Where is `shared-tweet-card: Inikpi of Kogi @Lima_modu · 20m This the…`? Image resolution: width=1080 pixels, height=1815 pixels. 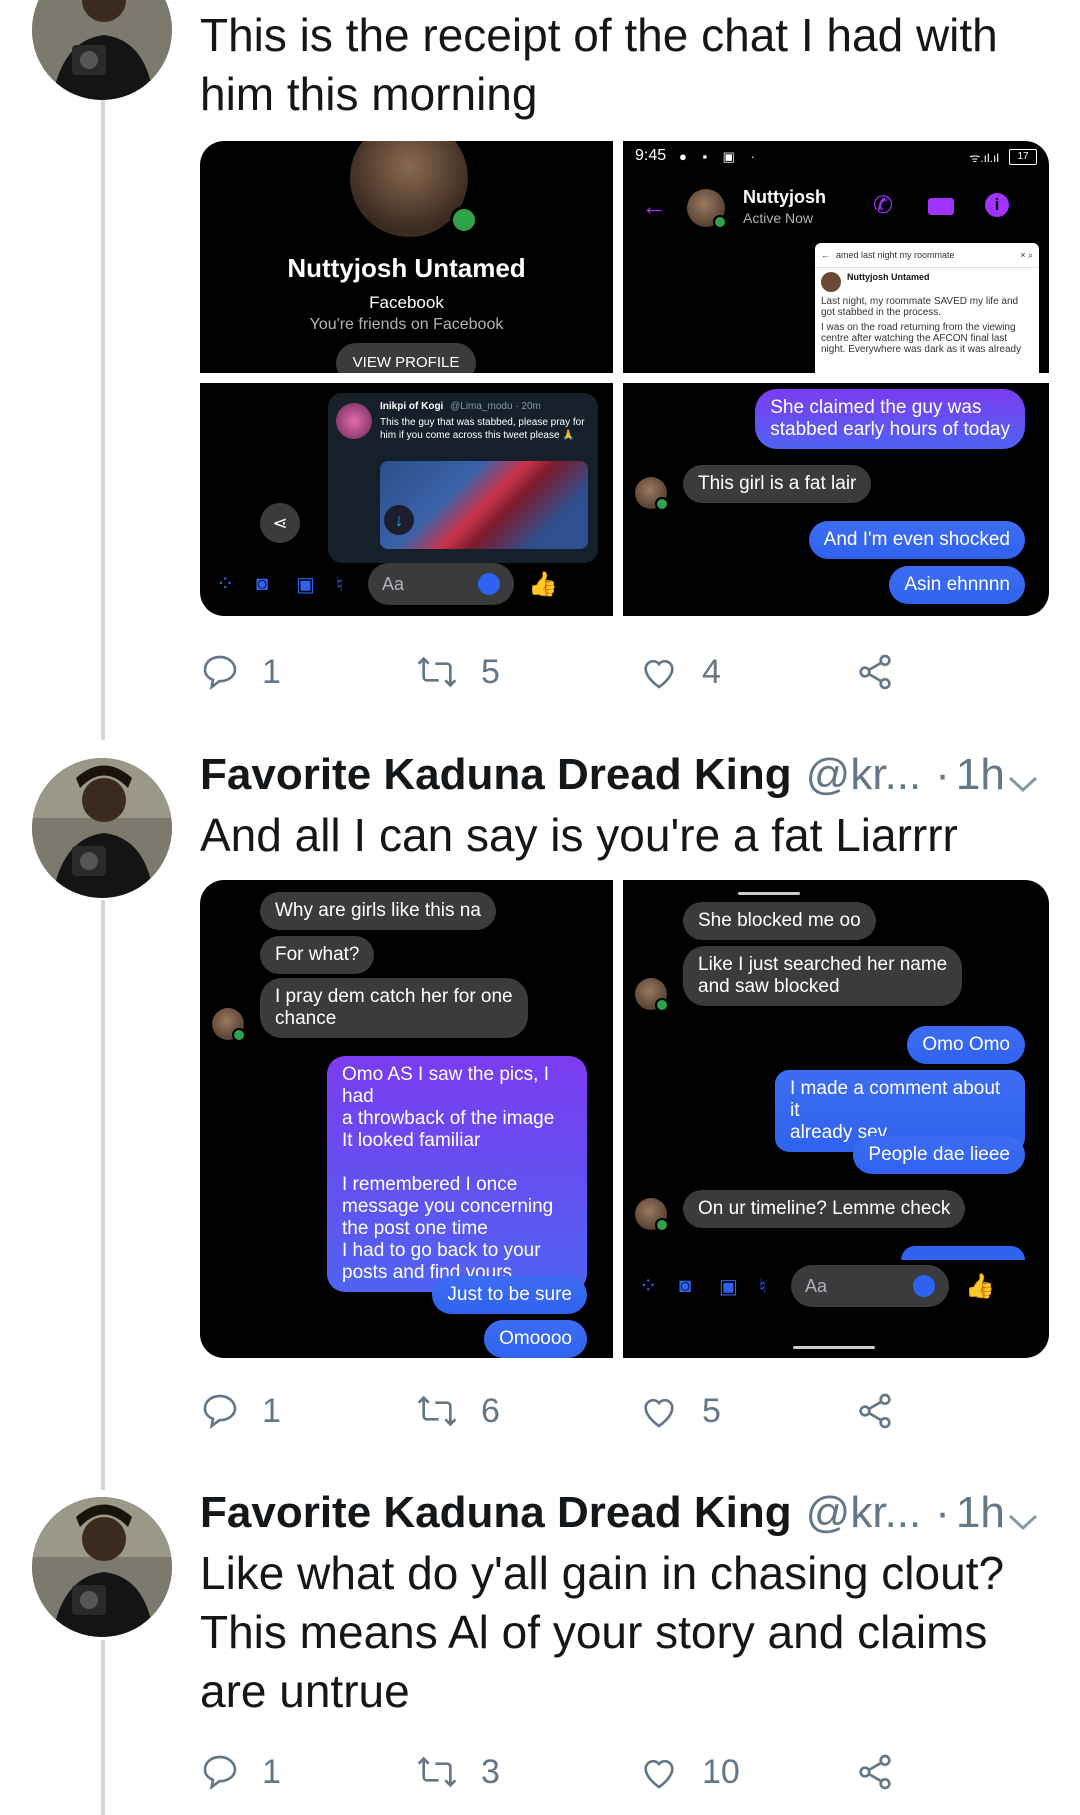
shared-tweet-card: Inikpi of Kogi @Lima_modu · 20m This the… is located at coordinates (463, 478).